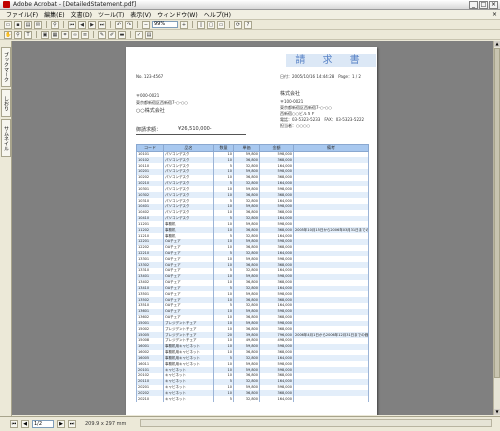 The image size is (500, 431). Describe the element at coordinates (28, 24) in the screenshot. I see `print-icon: ▤` at that location.